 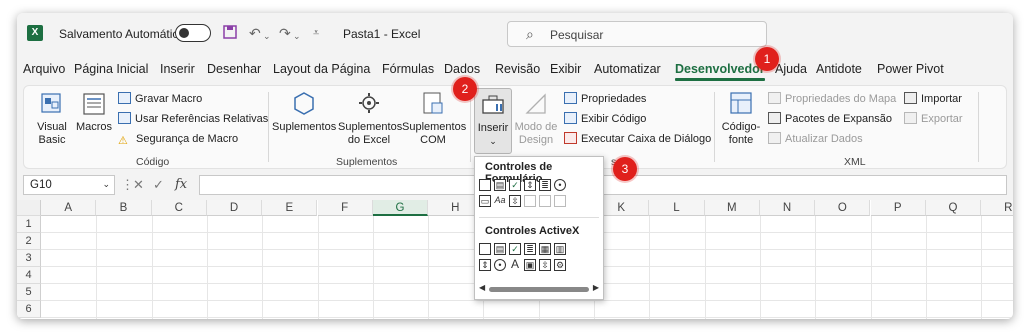 What do you see at coordinates (69, 208) in the screenshot?
I see `column-header: A` at bounding box center [69, 208].